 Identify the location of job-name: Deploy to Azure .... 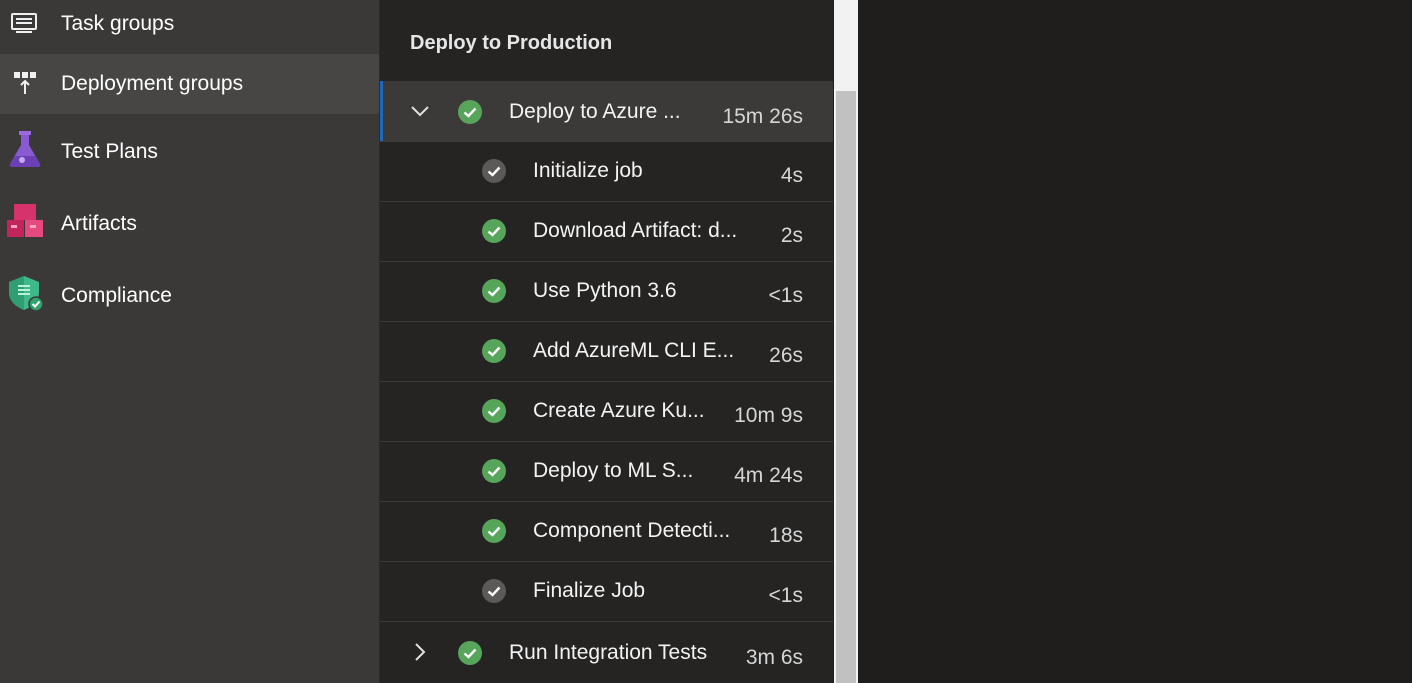
(595, 111).